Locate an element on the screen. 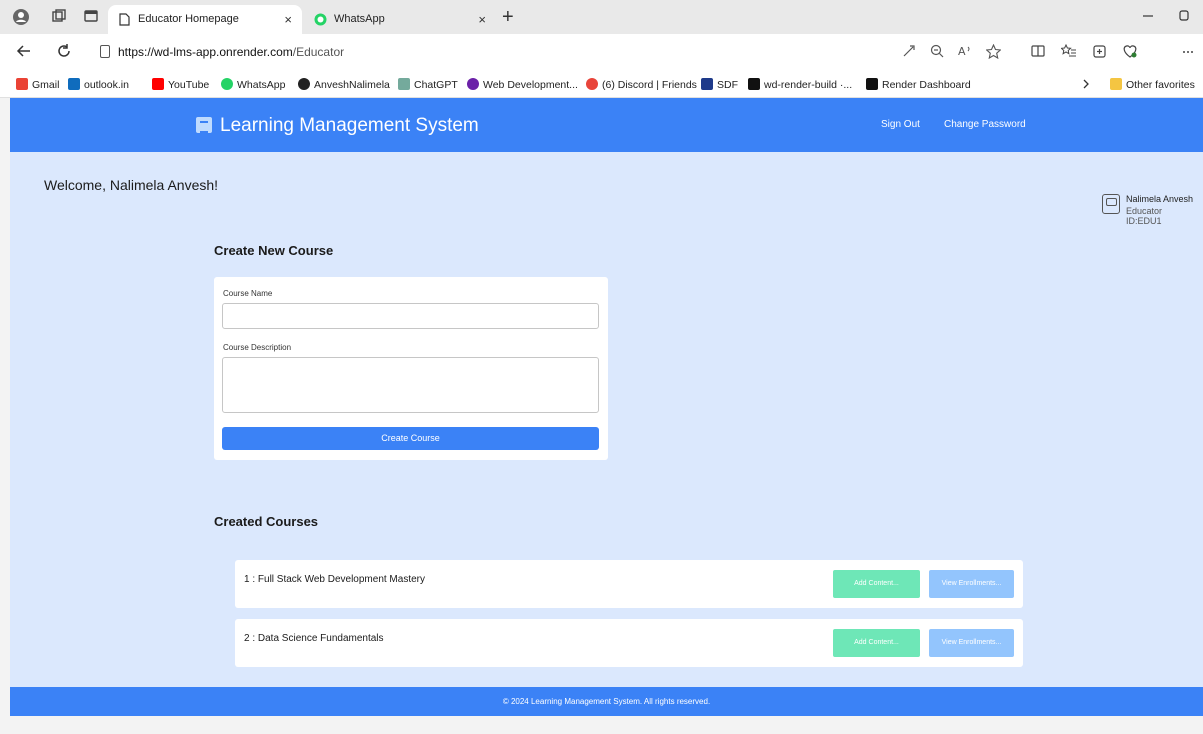  brand-title: Learning Management System is located at coordinates (349, 125).